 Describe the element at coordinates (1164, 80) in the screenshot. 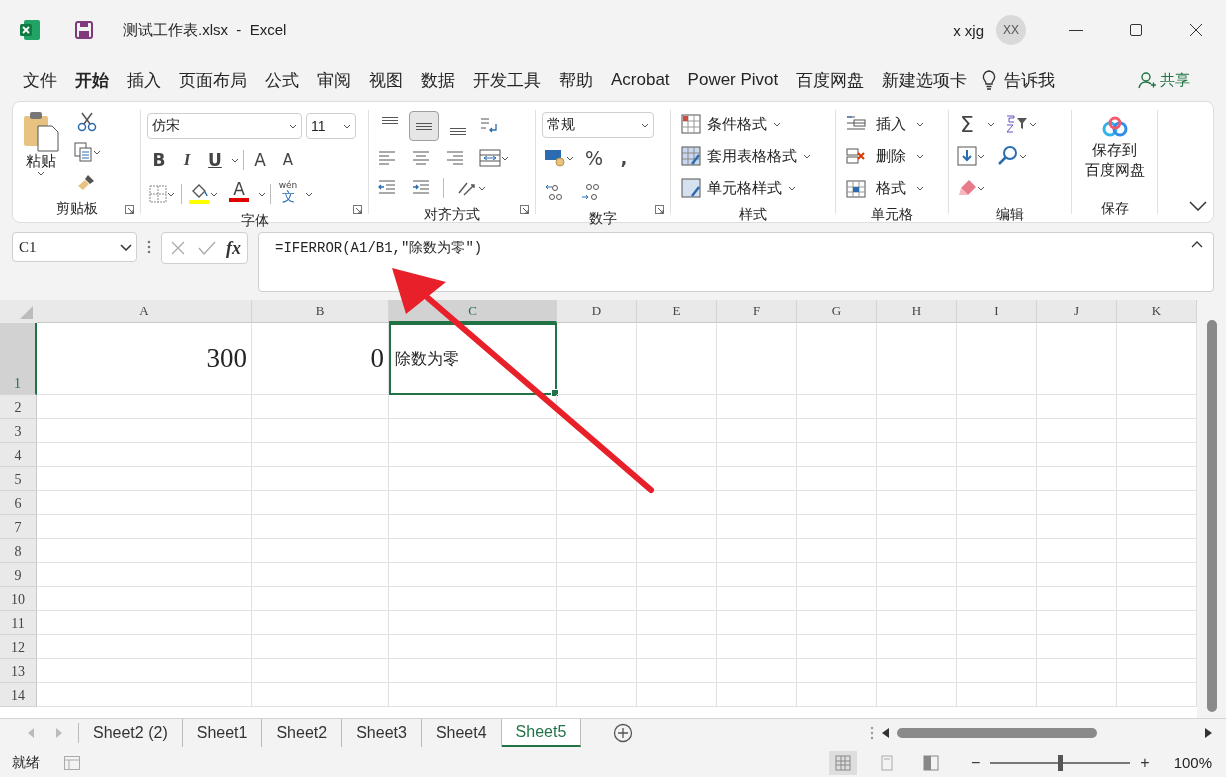

I see `share-button: 共享` at that location.